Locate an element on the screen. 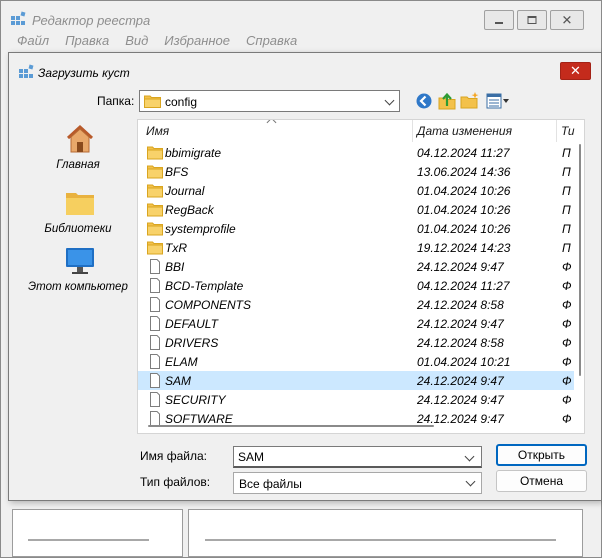 This screenshot has width=602, height=558. dialog-title: Загрузить куст is located at coordinates (84, 73).